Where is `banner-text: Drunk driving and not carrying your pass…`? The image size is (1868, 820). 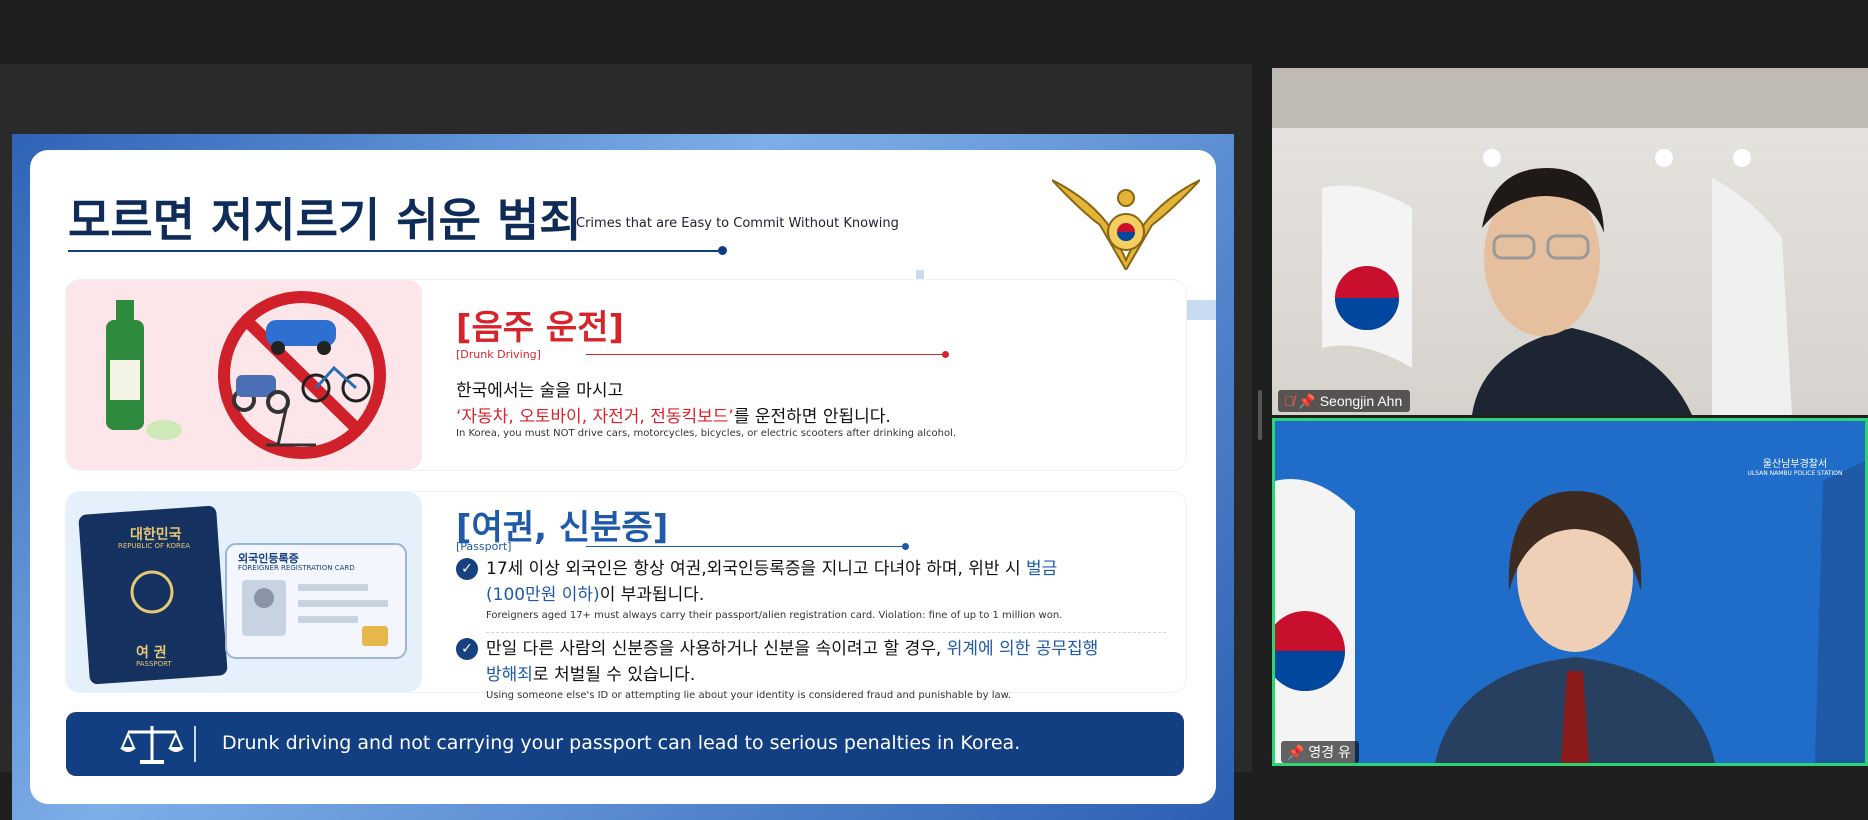
banner-text: Drunk driving and not carrying your pass… is located at coordinates (621, 743).